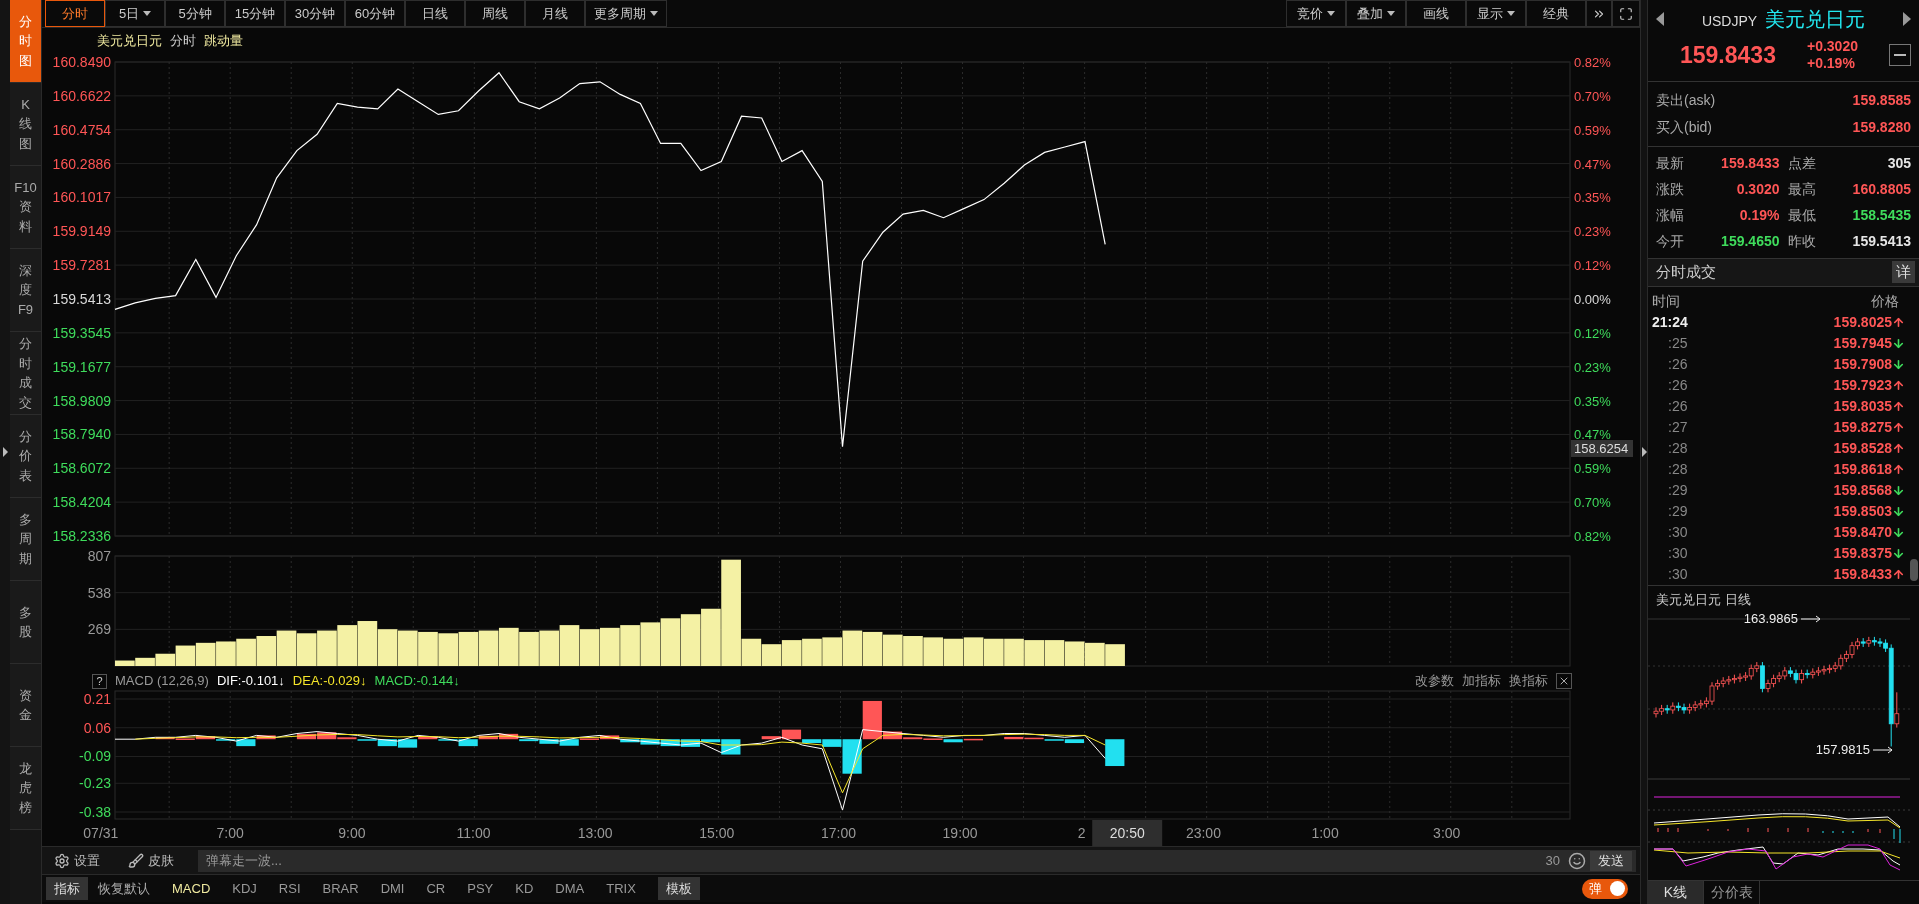  What do you see at coordinates (81, 536) in the screenshot?
I see `price-axis-label: 158.2336` at bounding box center [81, 536].